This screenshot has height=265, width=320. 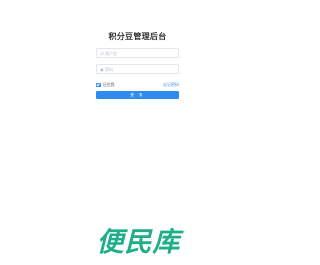 I want to click on login-options: 记住我 忘记密码, so click(x=137, y=85).